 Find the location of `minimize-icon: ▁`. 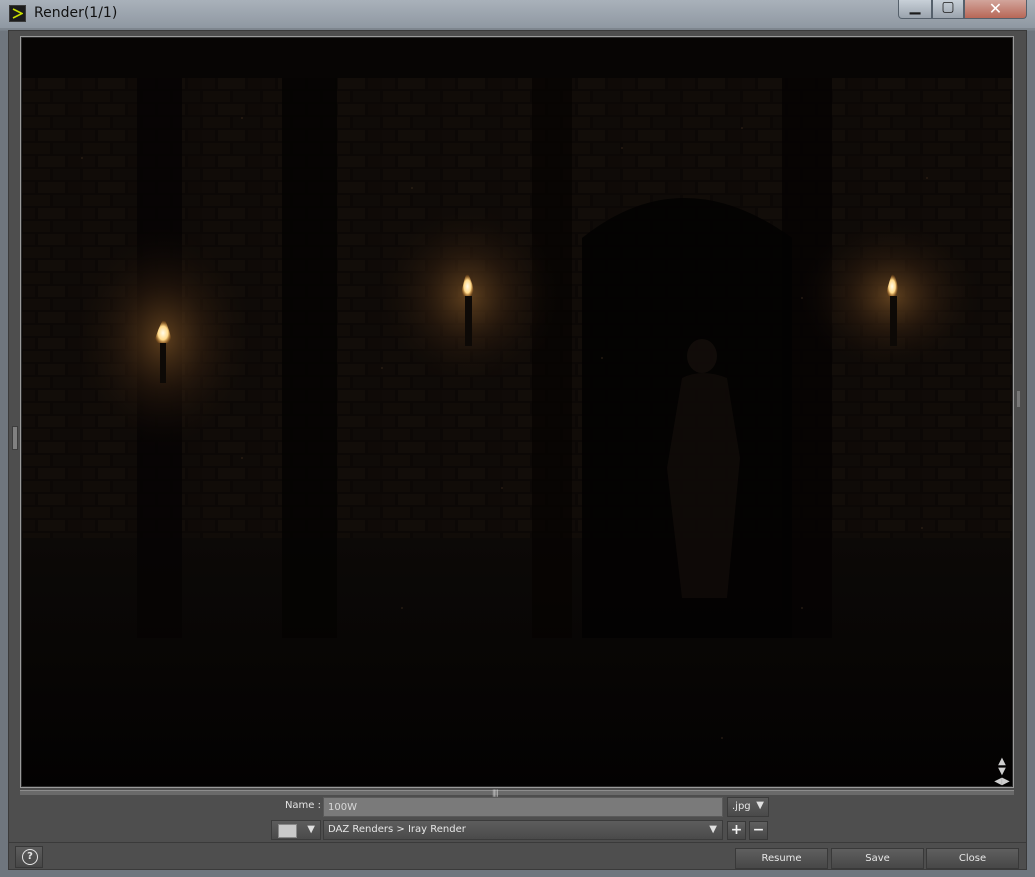

minimize-icon: ▁ is located at coordinates (915, 7).